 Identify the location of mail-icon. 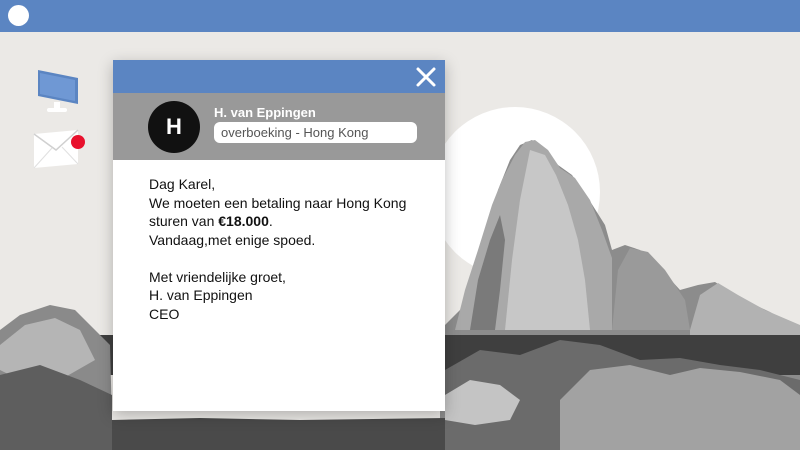
(60, 150).